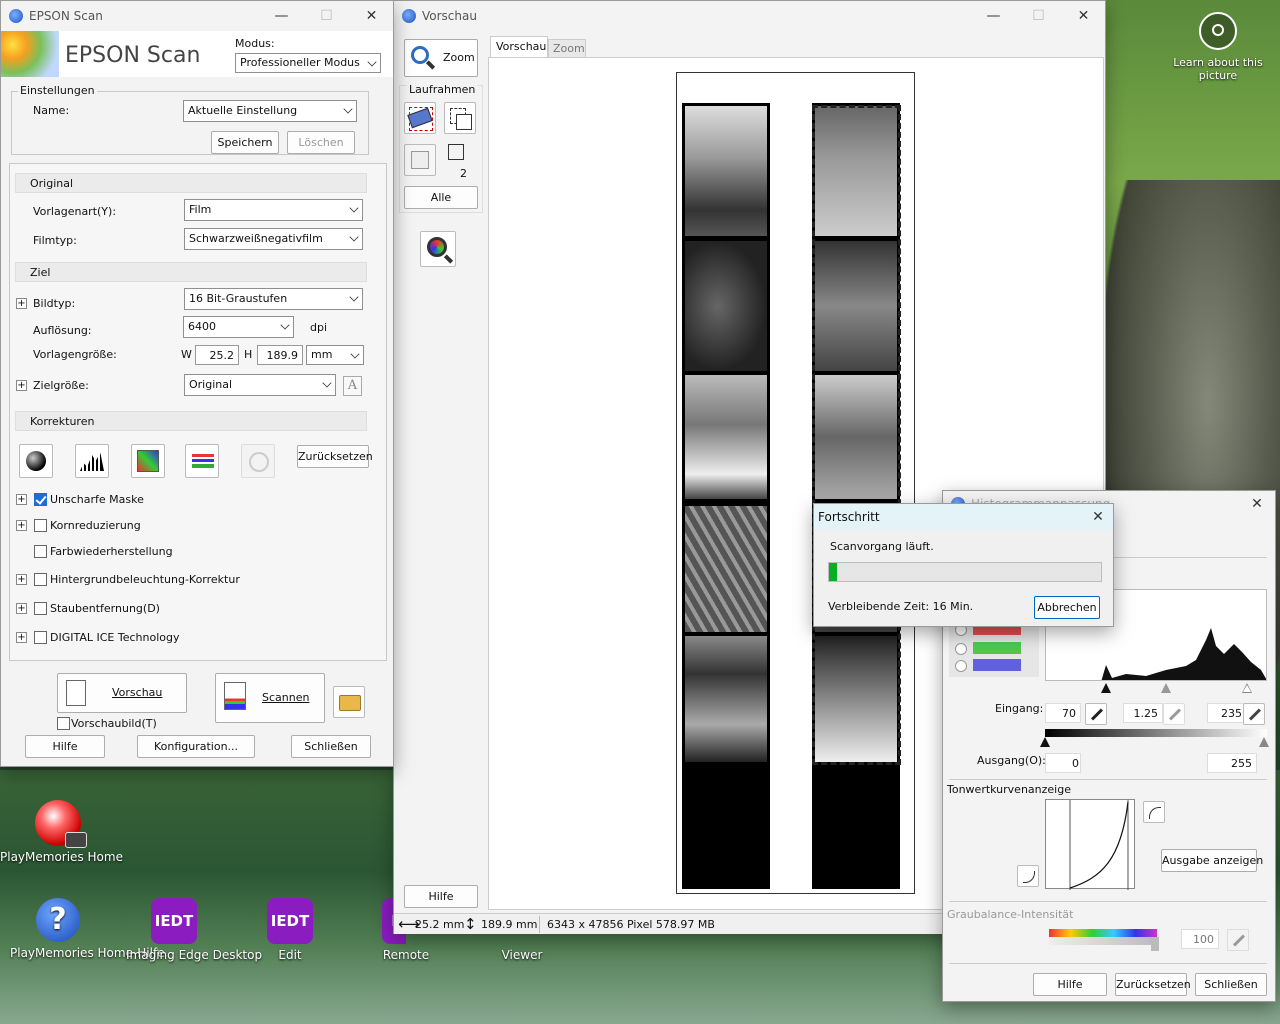 The image size is (1280, 1024). I want to click on tone-curve-button, so click(148, 461).